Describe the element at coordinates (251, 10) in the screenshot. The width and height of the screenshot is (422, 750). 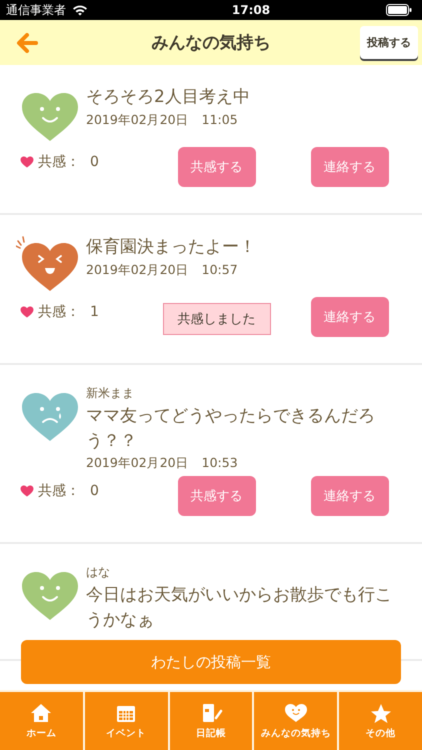
I see `clock-time: 17:08` at that location.